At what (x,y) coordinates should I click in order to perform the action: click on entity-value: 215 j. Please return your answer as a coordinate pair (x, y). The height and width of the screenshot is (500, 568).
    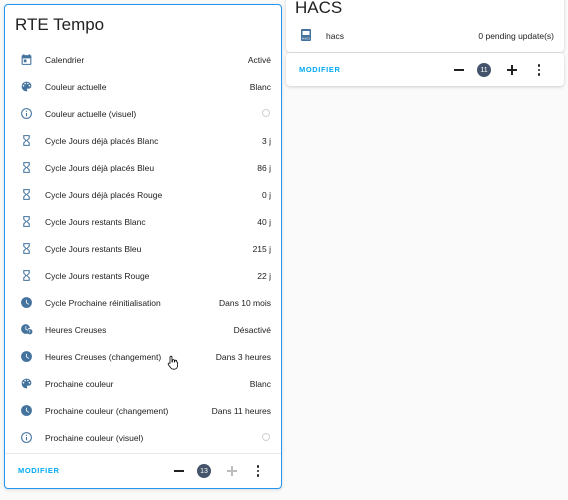
    Looking at the image, I should click on (261, 248).